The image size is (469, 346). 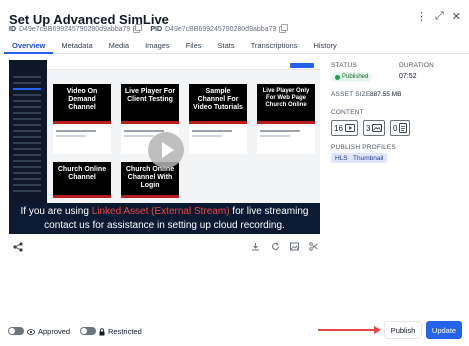 What do you see at coordinates (16, 331) in the screenshot?
I see `approved-toggle` at bounding box center [16, 331].